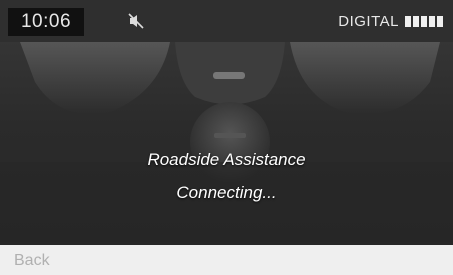 The image size is (453, 275). What do you see at coordinates (226, 260) in the screenshot?
I see `softkey-bar: Back` at bounding box center [226, 260].